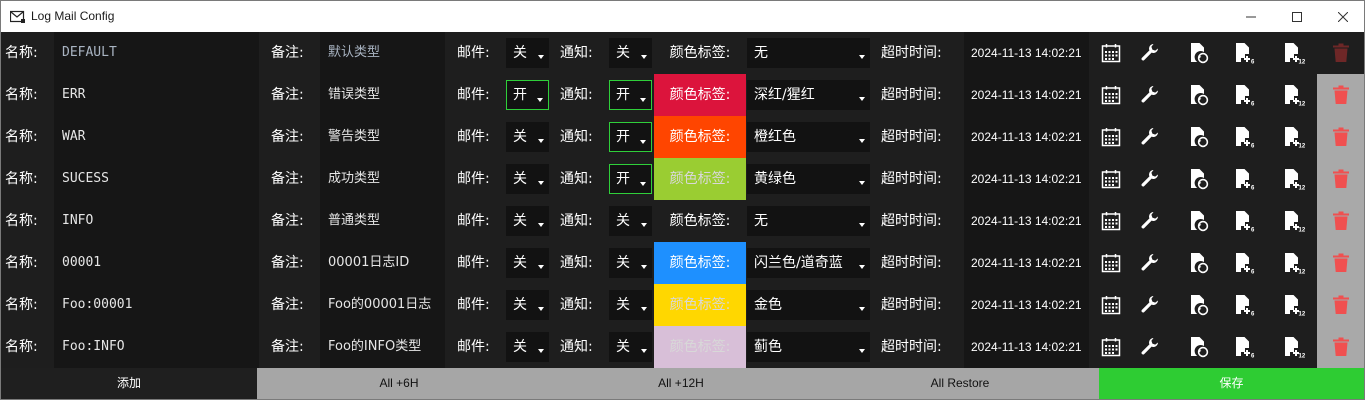 The width and height of the screenshot is (1365, 400). What do you see at coordinates (1297, 16) in the screenshot?
I see `maximize-button` at bounding box center [1297, 16].